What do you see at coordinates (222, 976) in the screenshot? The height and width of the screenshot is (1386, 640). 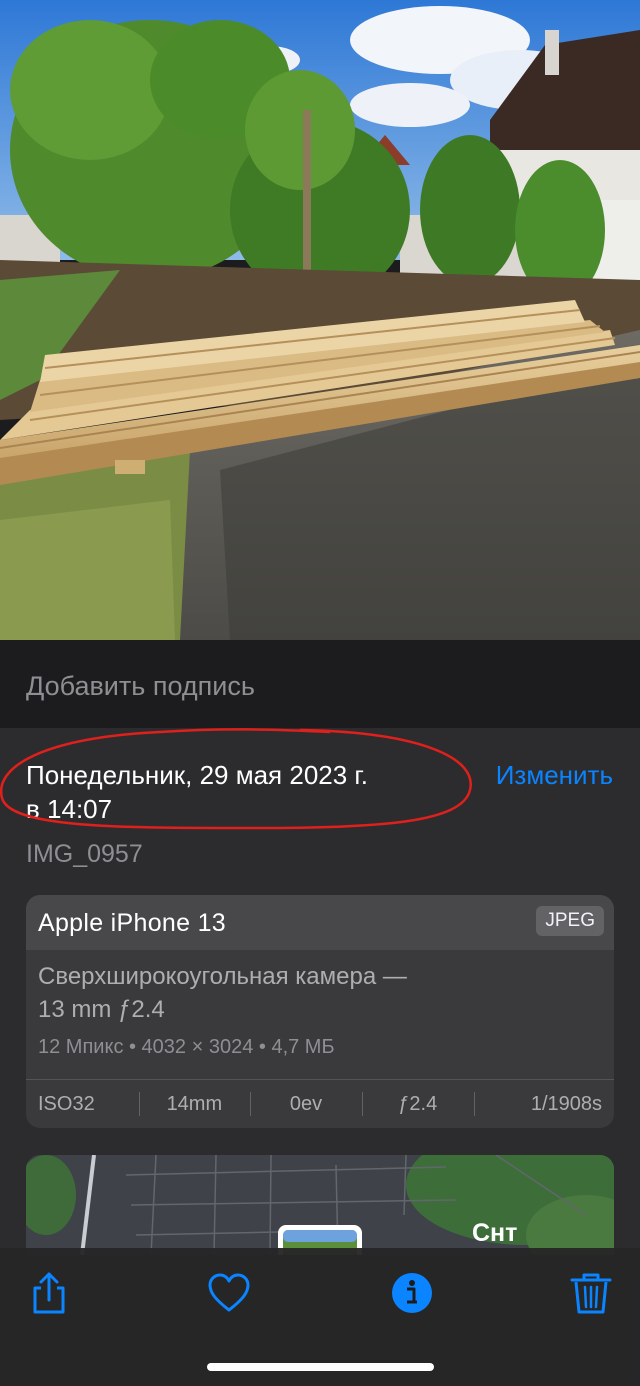 I see `lens-description: Сверхширокоугольная камера —` at bounding box center [222, 976].